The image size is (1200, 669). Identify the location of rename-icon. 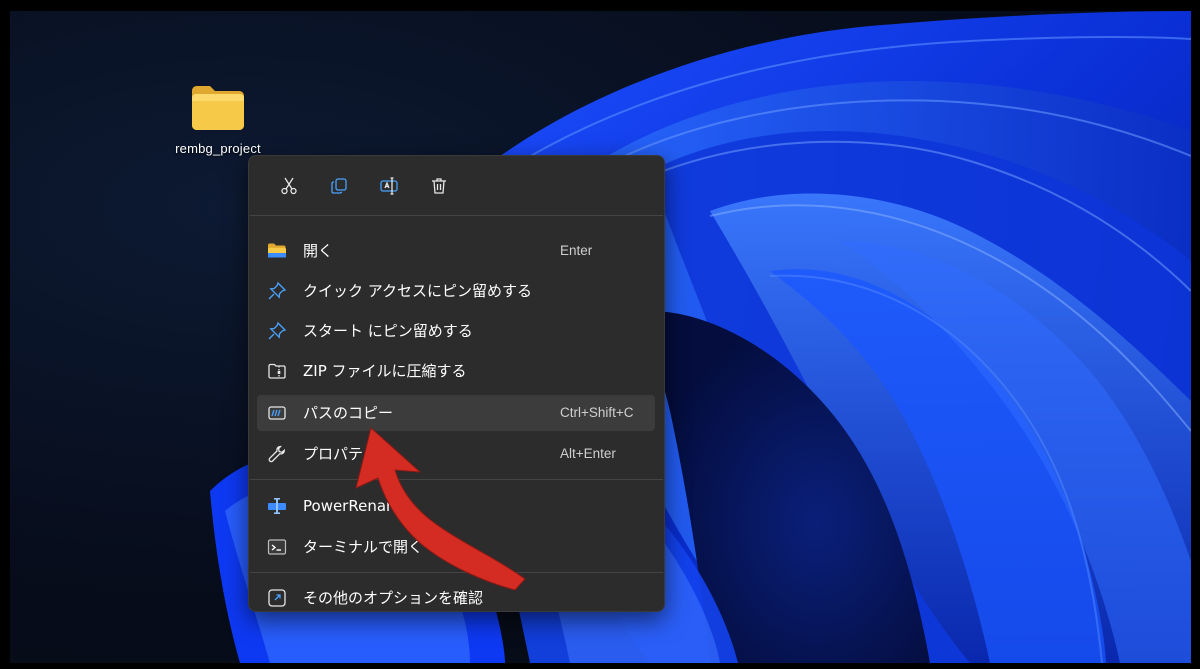
(389, 186).